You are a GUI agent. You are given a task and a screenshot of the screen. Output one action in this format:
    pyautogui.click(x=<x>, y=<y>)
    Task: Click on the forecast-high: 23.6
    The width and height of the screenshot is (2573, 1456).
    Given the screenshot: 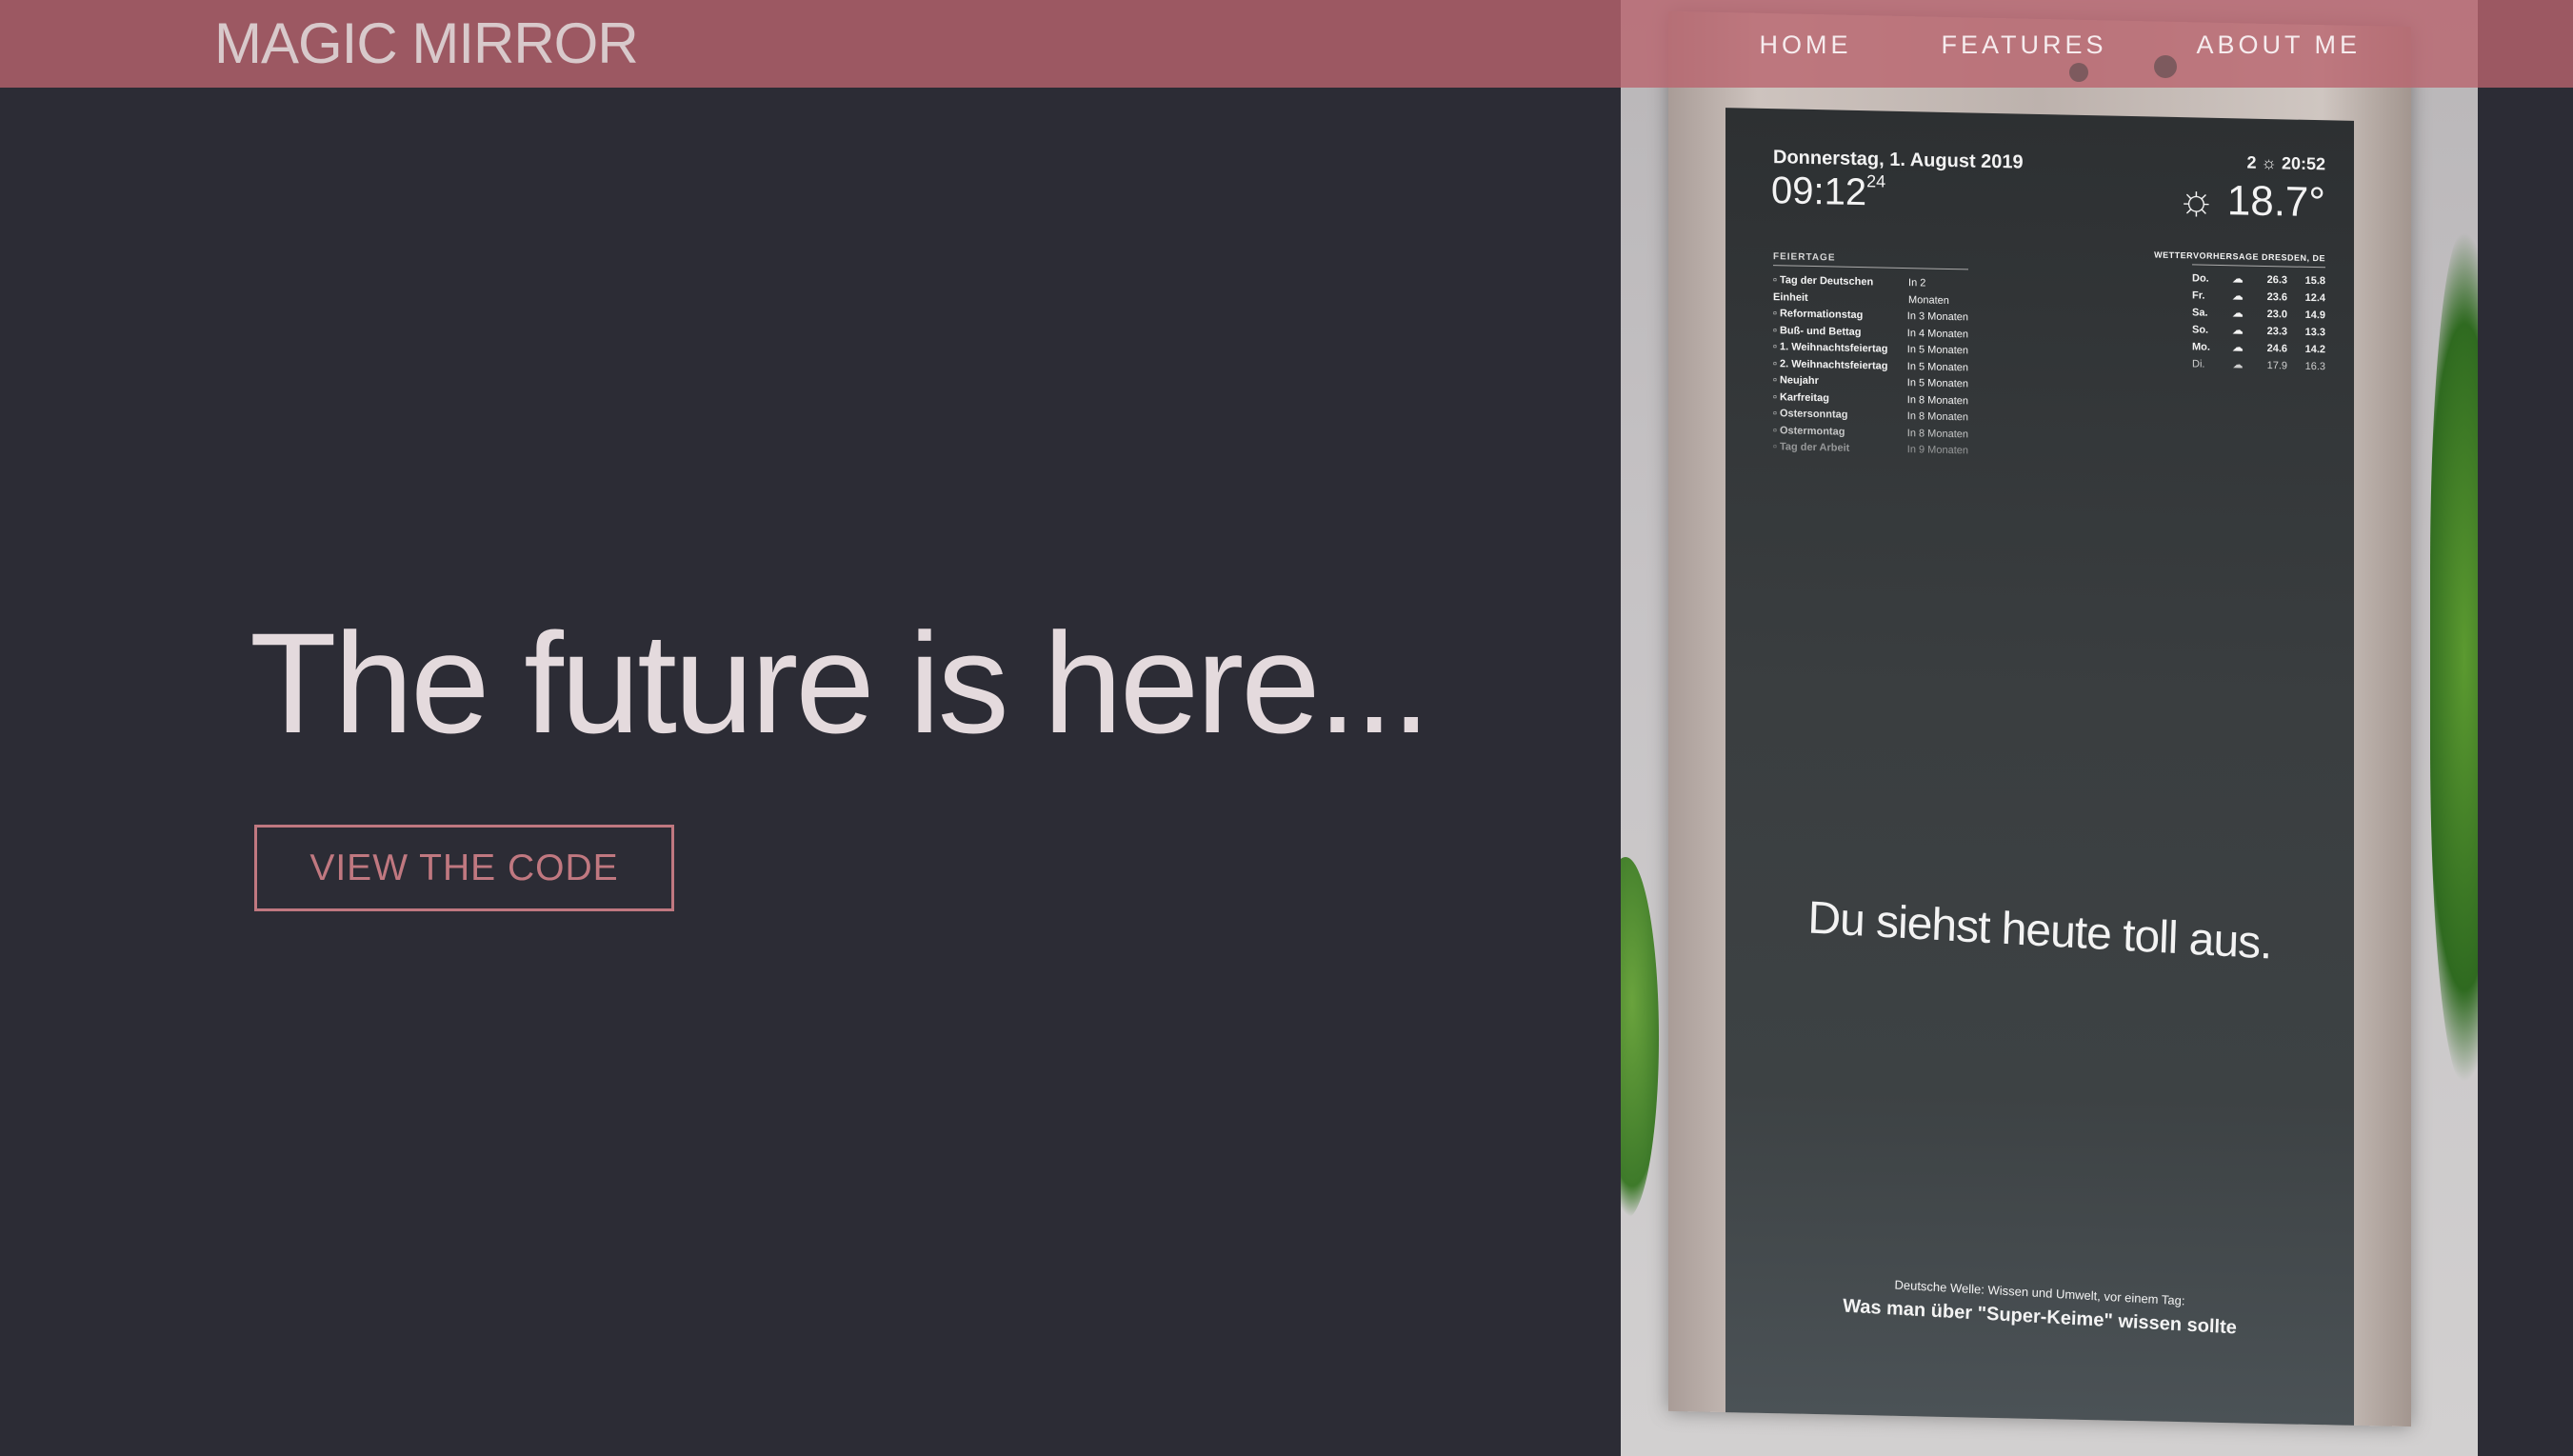 What is the action you would take?
    pyautogui.click(x=2276, y=297)
    